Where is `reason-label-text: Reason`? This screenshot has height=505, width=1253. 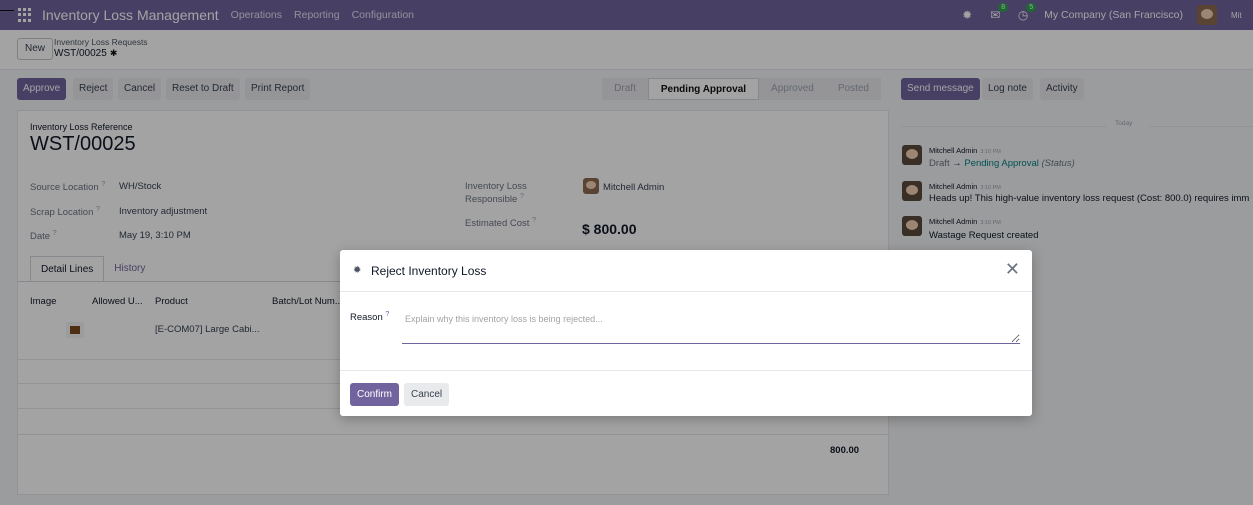
reason-label-text: Reason is located at coordinates (366, 318).